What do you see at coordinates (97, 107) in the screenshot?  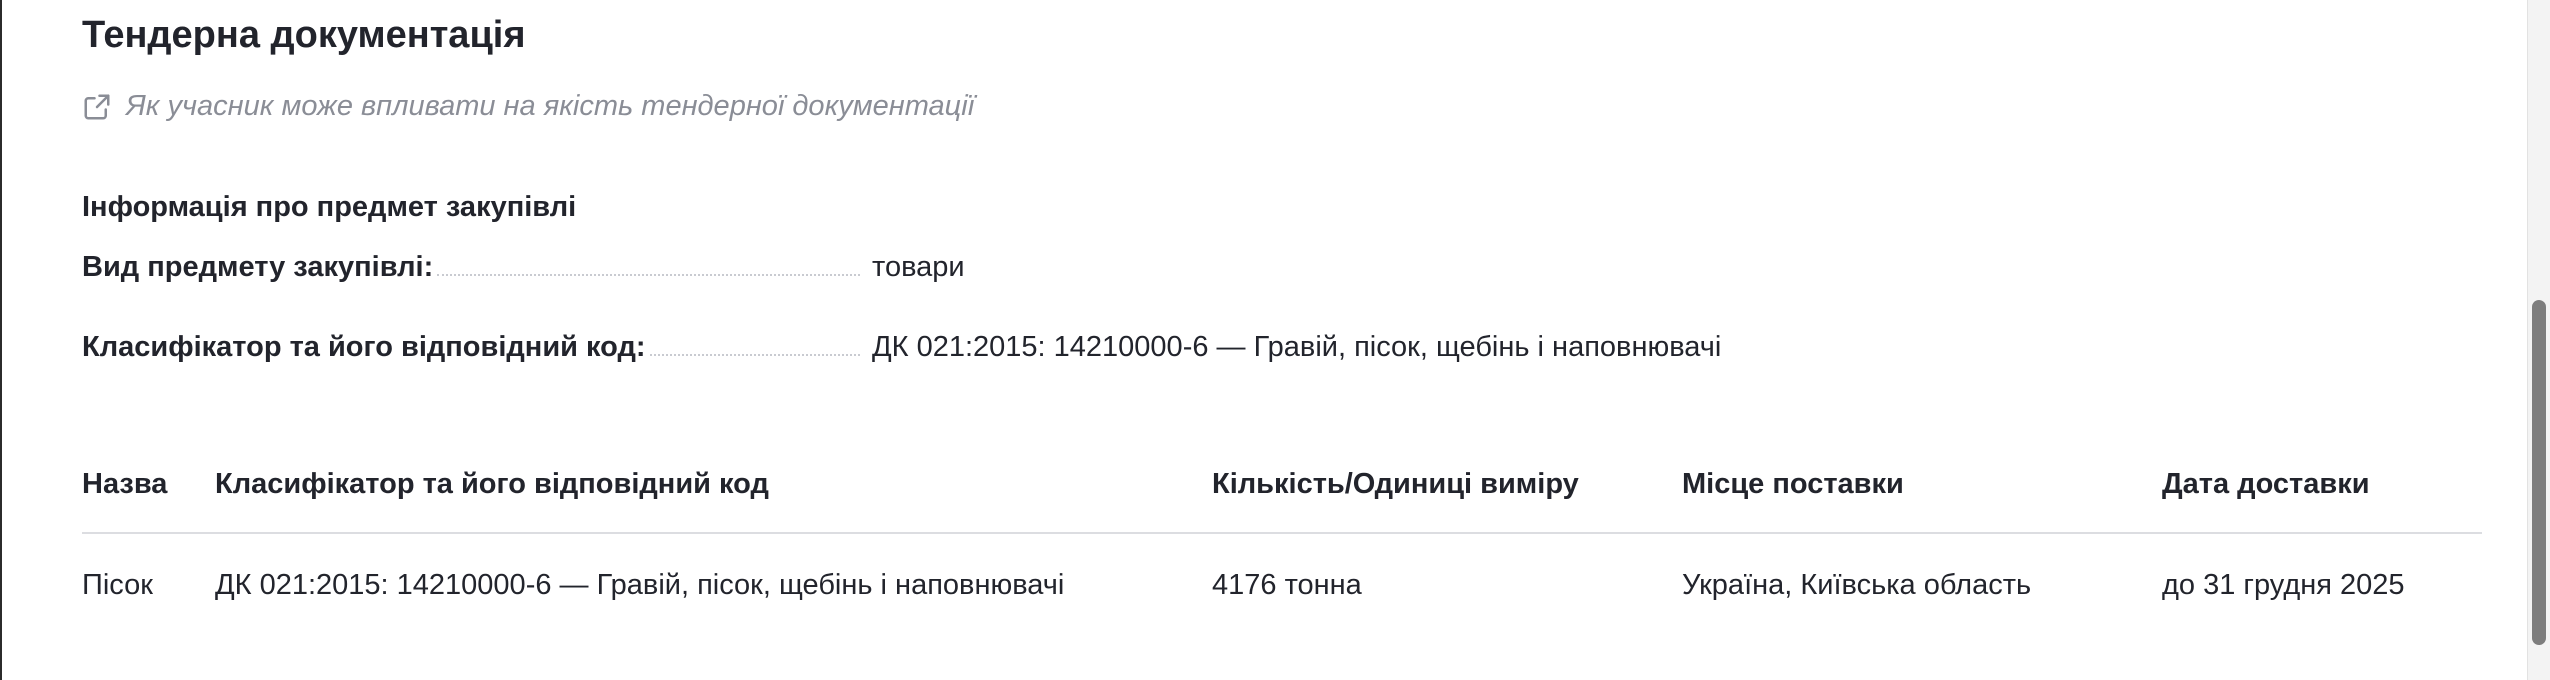 I see `external-link-icon` at bounding box center [97, 107].